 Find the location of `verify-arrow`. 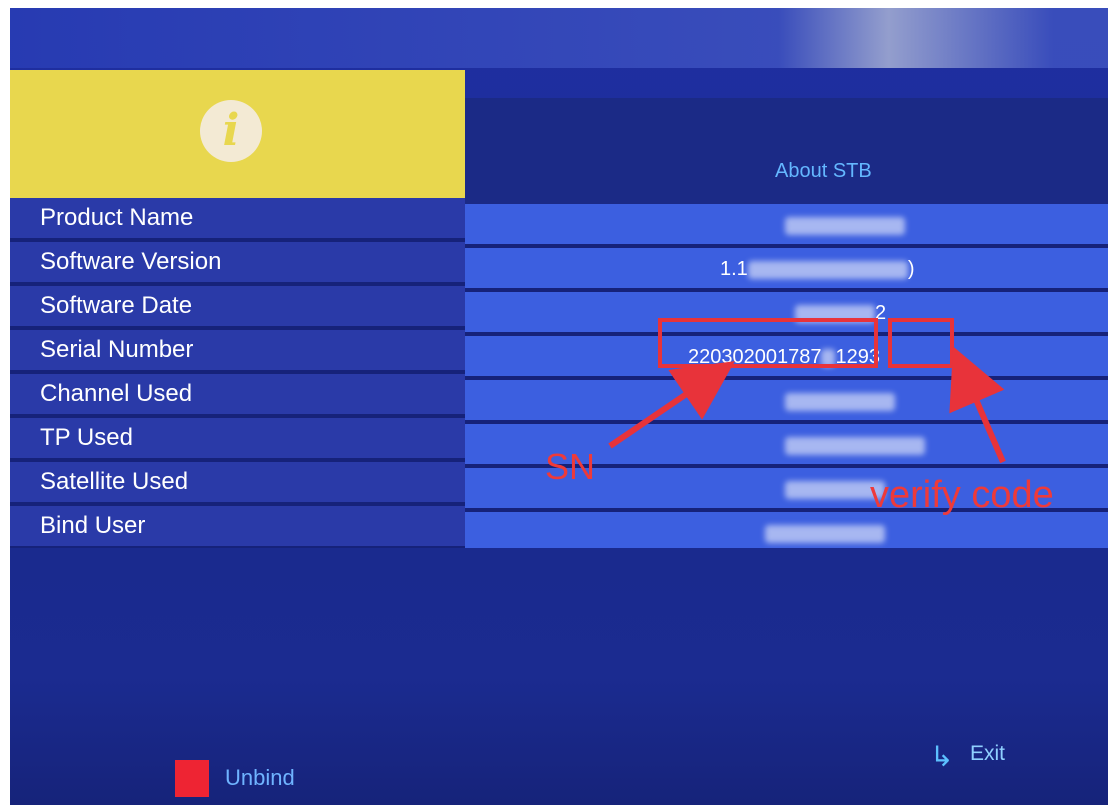

verify-arrow is located at coordinates (977, 405).